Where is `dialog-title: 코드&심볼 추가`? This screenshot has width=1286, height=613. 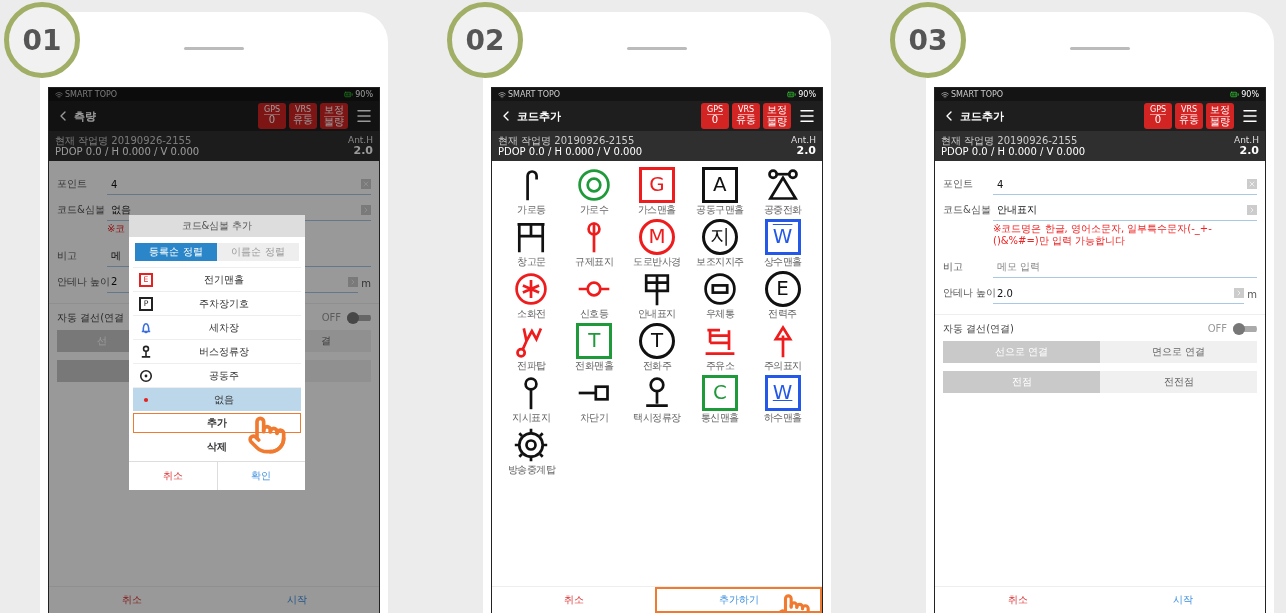
dialog-title: 코드&심볼 추가 is located at coordinates (217, 226).